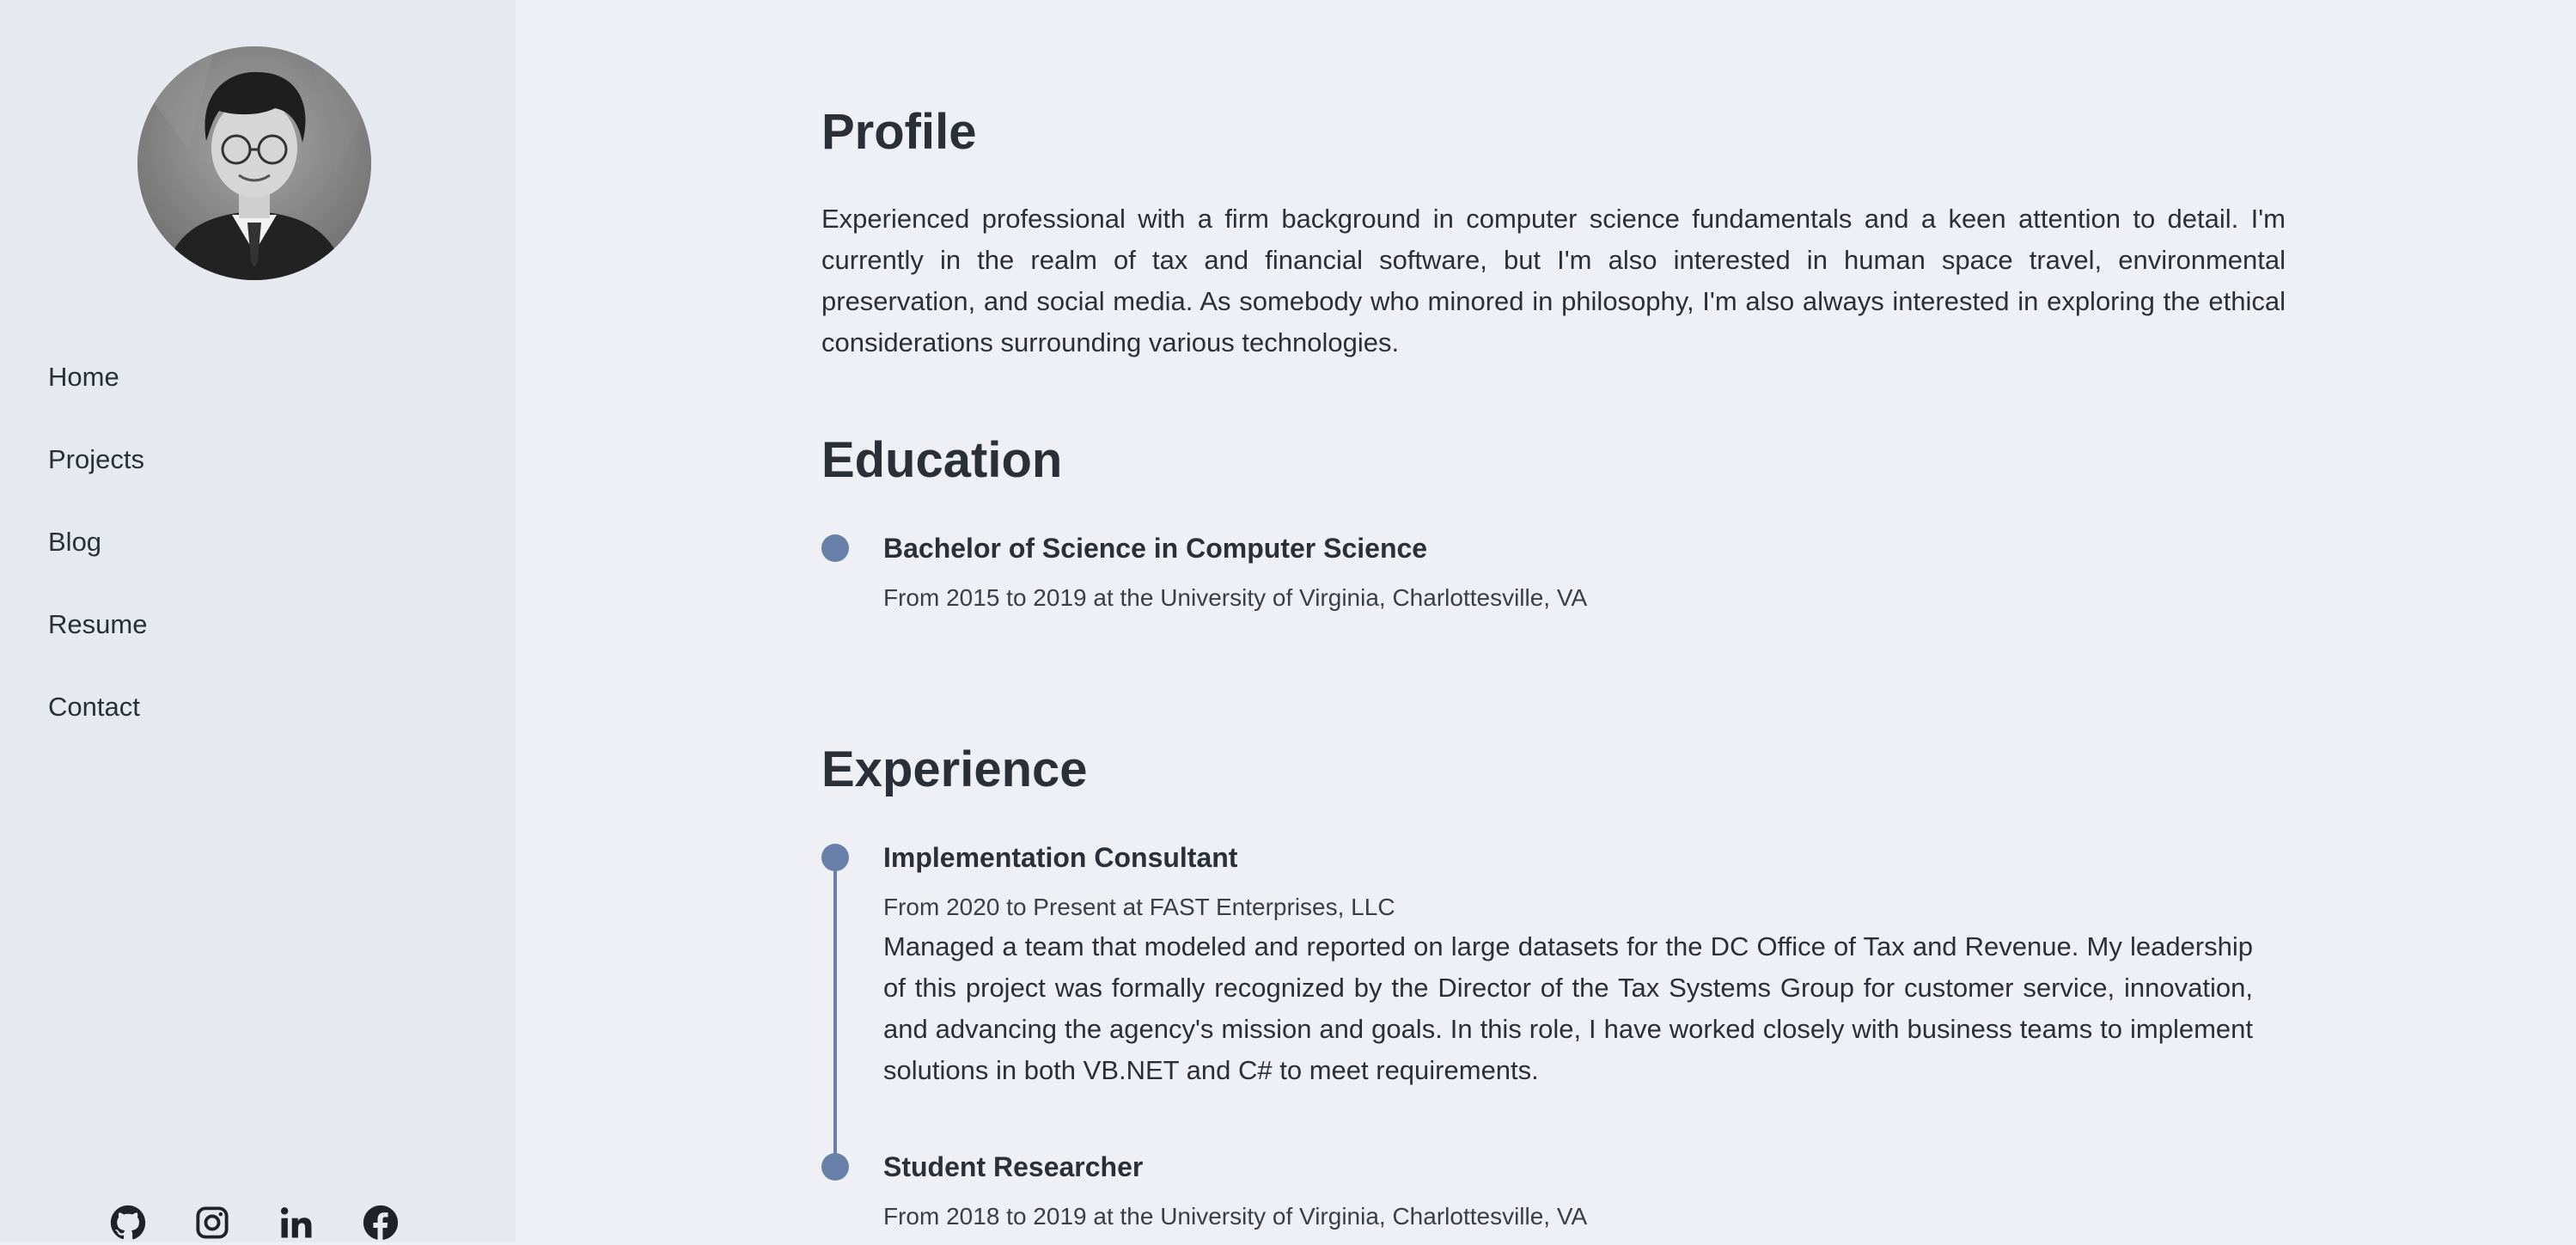 This screenshot has width=2576, height=1245. What do you see at coordinates (296, 1223) in the screenshot?
I see `linkedin-icon` at bounding box center [296, 1223].